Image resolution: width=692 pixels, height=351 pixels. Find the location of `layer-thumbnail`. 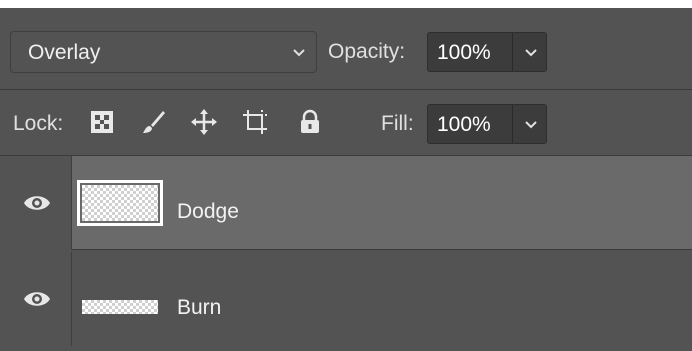

layer-thumbnail is located at coordinates (120, 307).